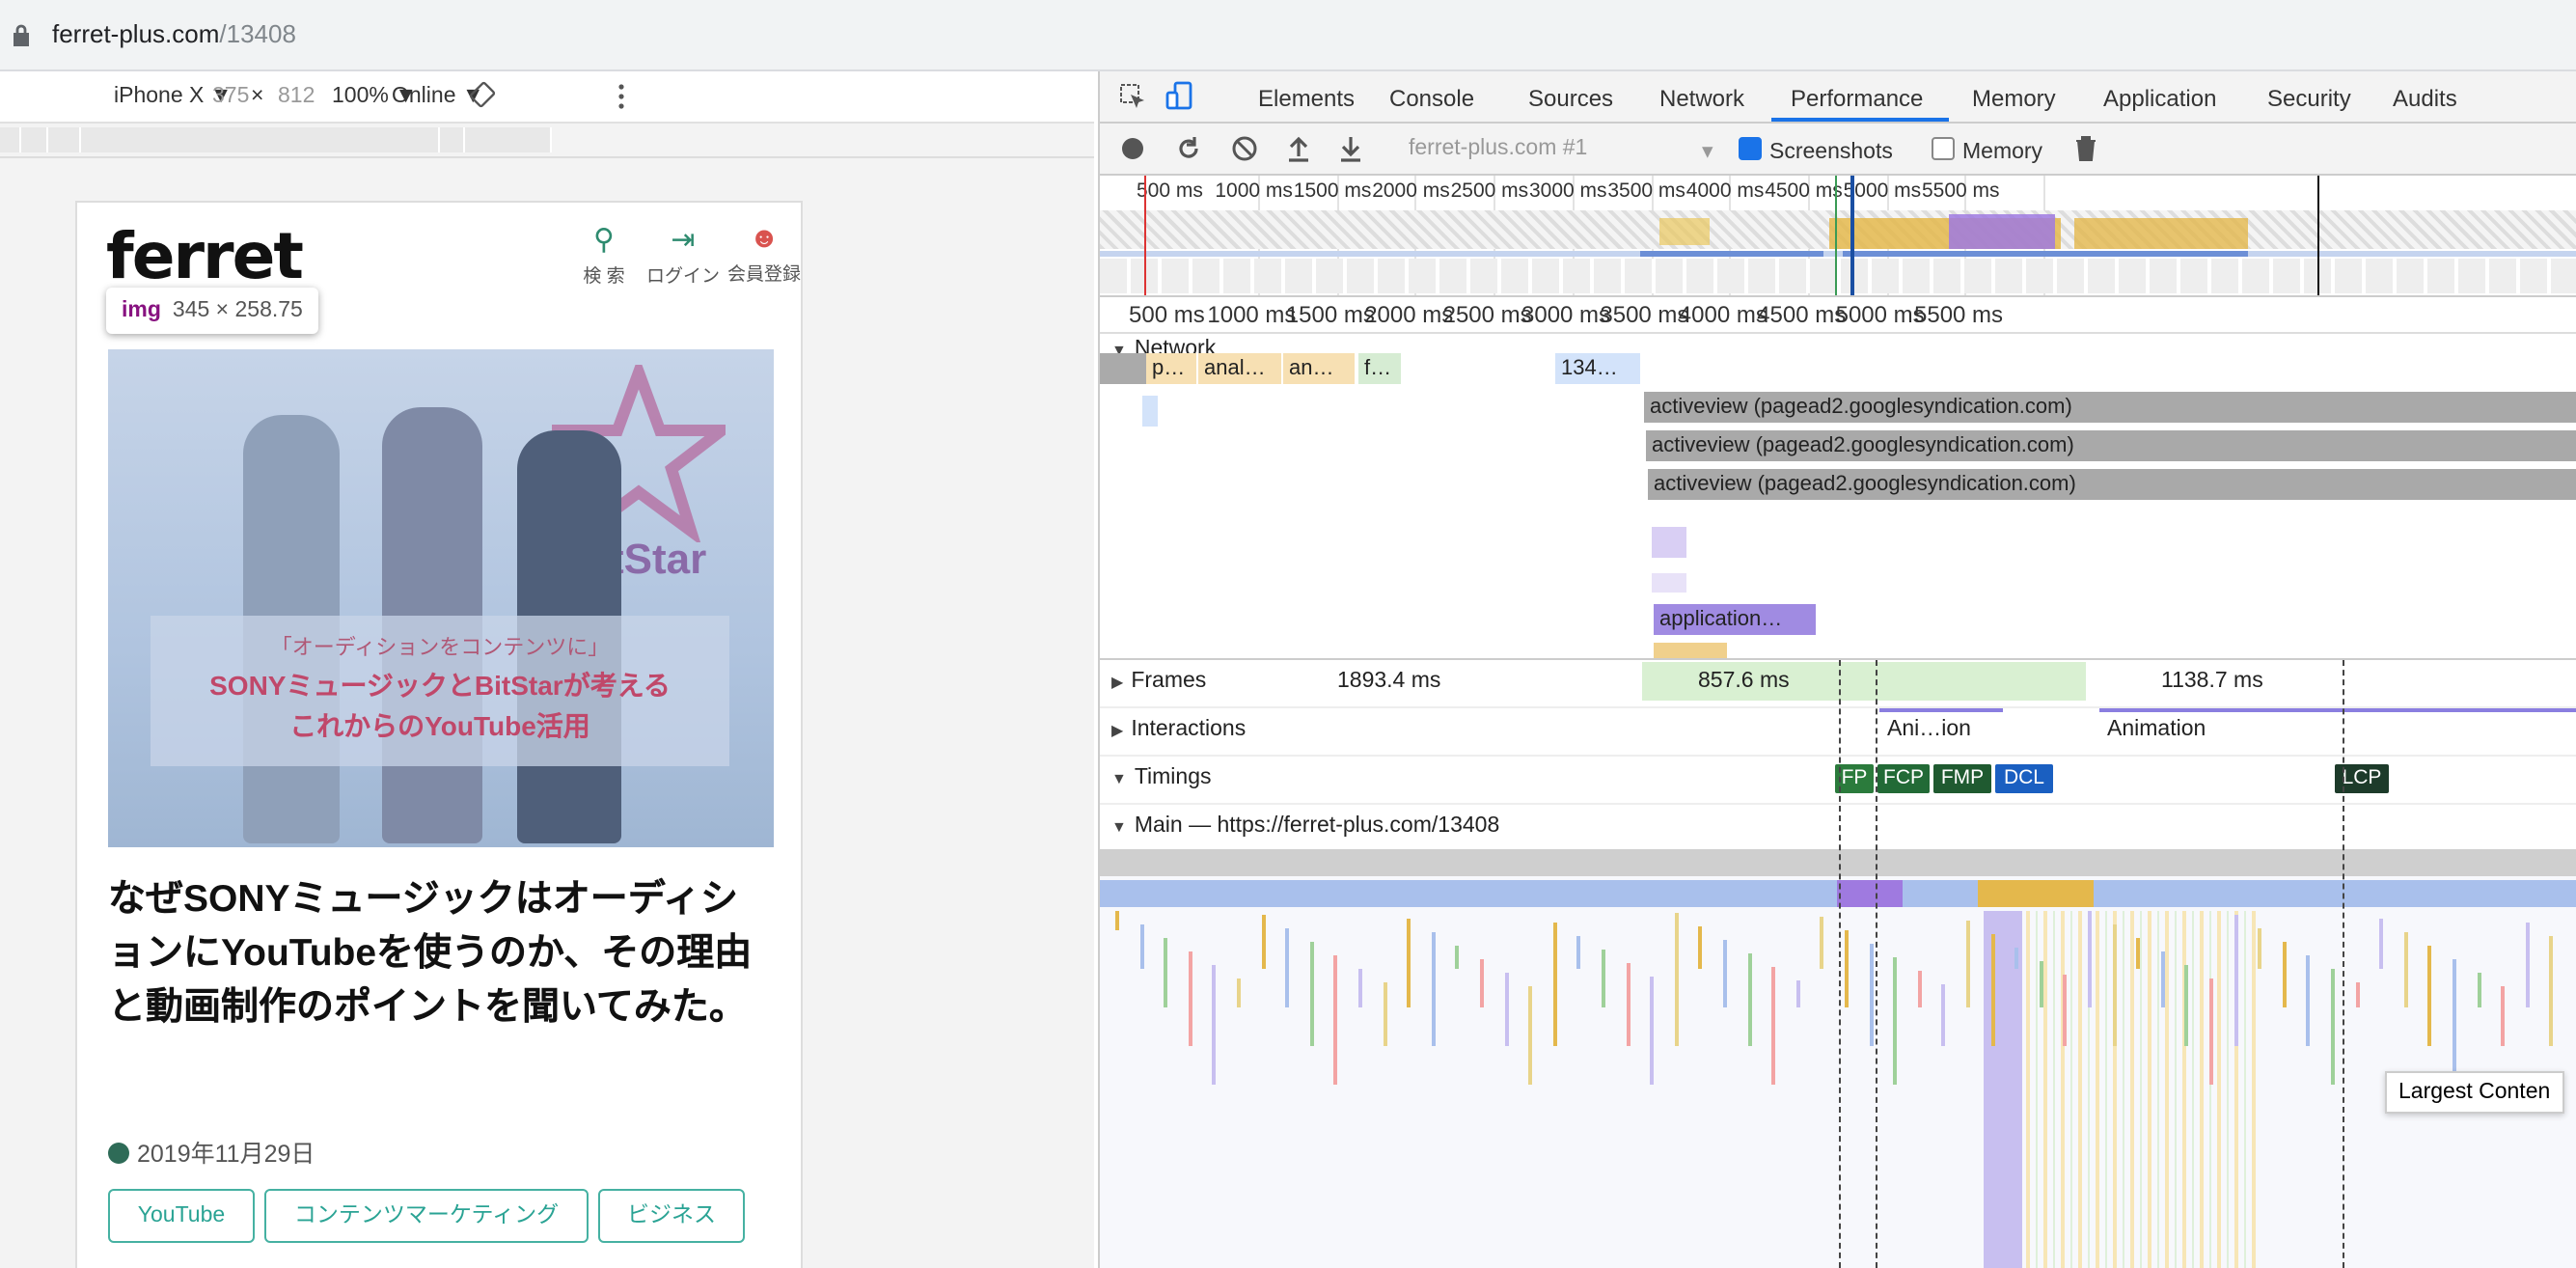 The width and height of the screenshot is (2576, 1268). What do you see at coordinates (1744, 681) in the screenshot?
I see `frame-duration: 857.6 ms` at bounding box center [1744, 681].